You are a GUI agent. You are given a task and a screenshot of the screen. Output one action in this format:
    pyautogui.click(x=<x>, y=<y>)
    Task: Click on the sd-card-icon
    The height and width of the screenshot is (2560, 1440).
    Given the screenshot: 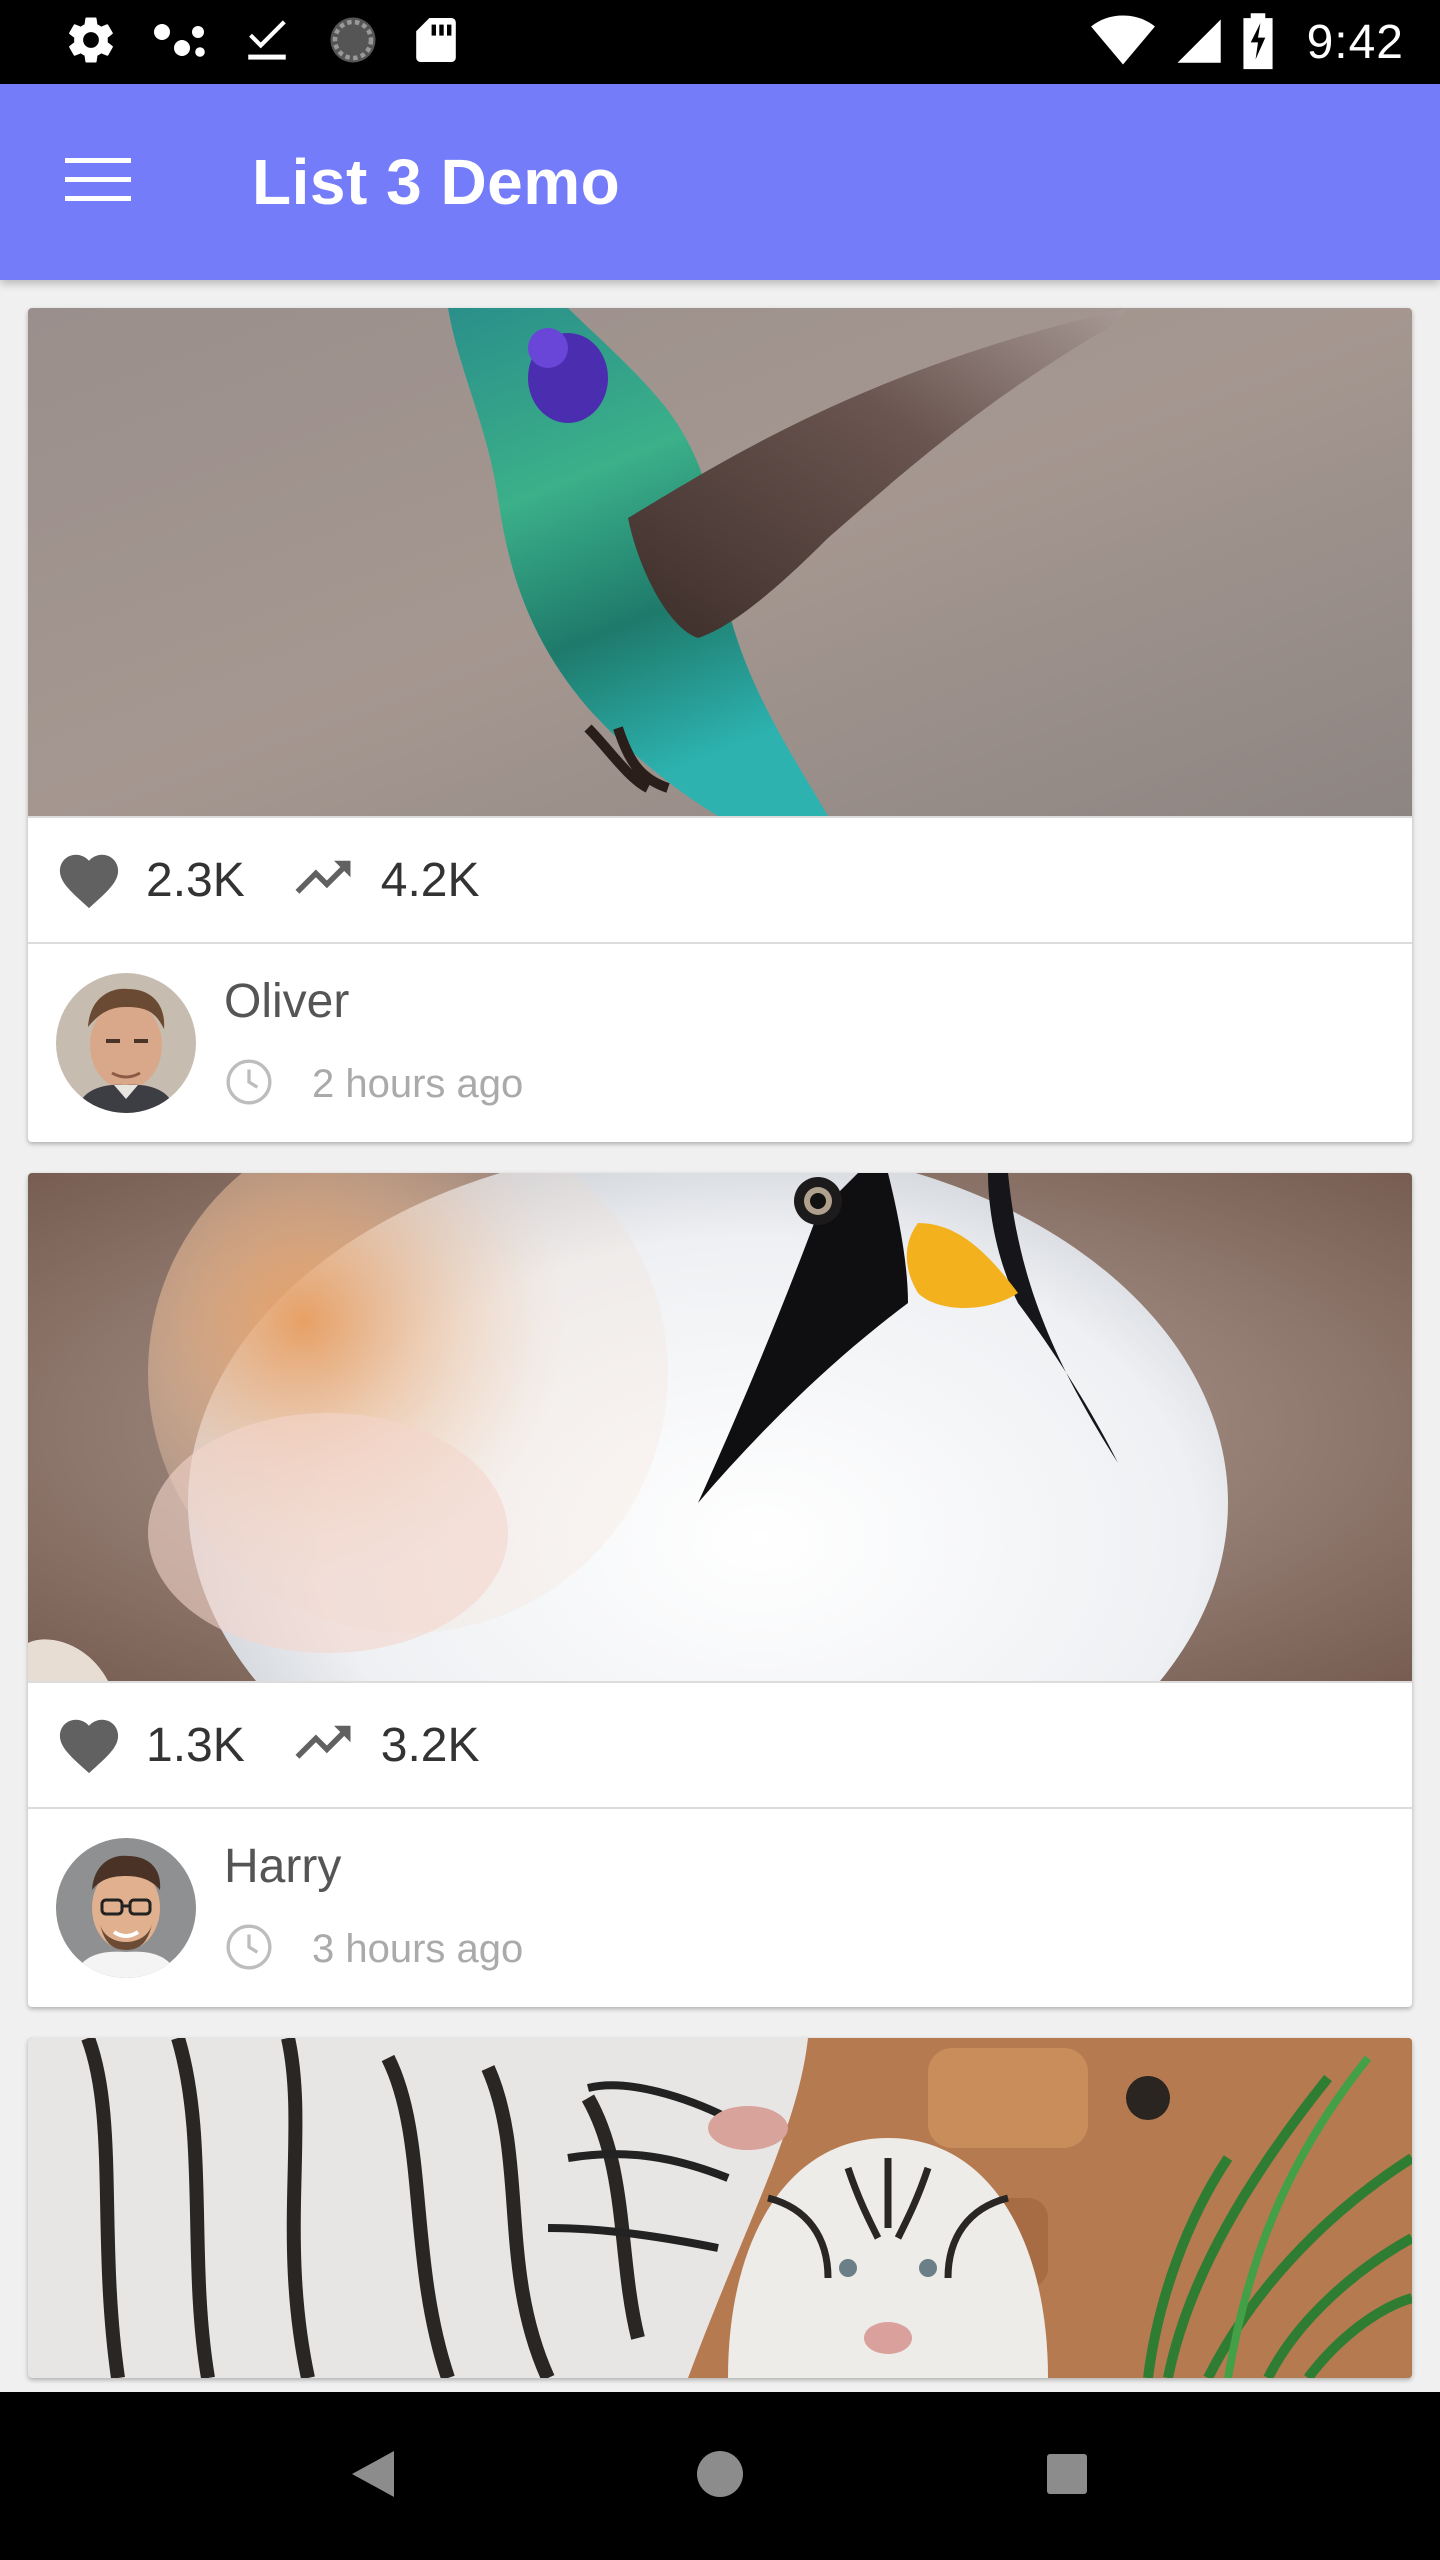 What is the action you would take?
    pyautogui.click(x=436, y=42)
    